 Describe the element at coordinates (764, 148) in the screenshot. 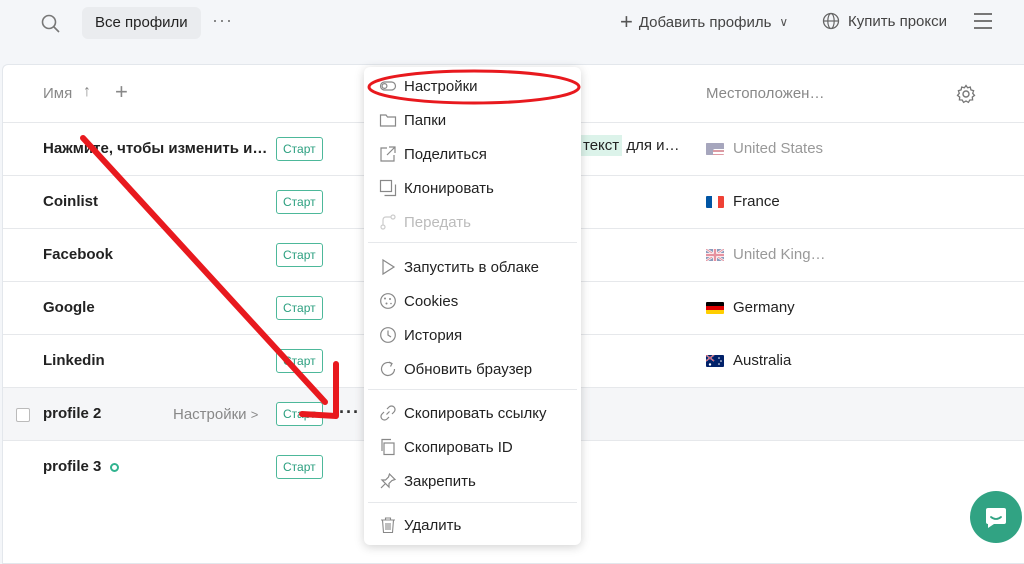

I see `profile-location: United States` at that location.